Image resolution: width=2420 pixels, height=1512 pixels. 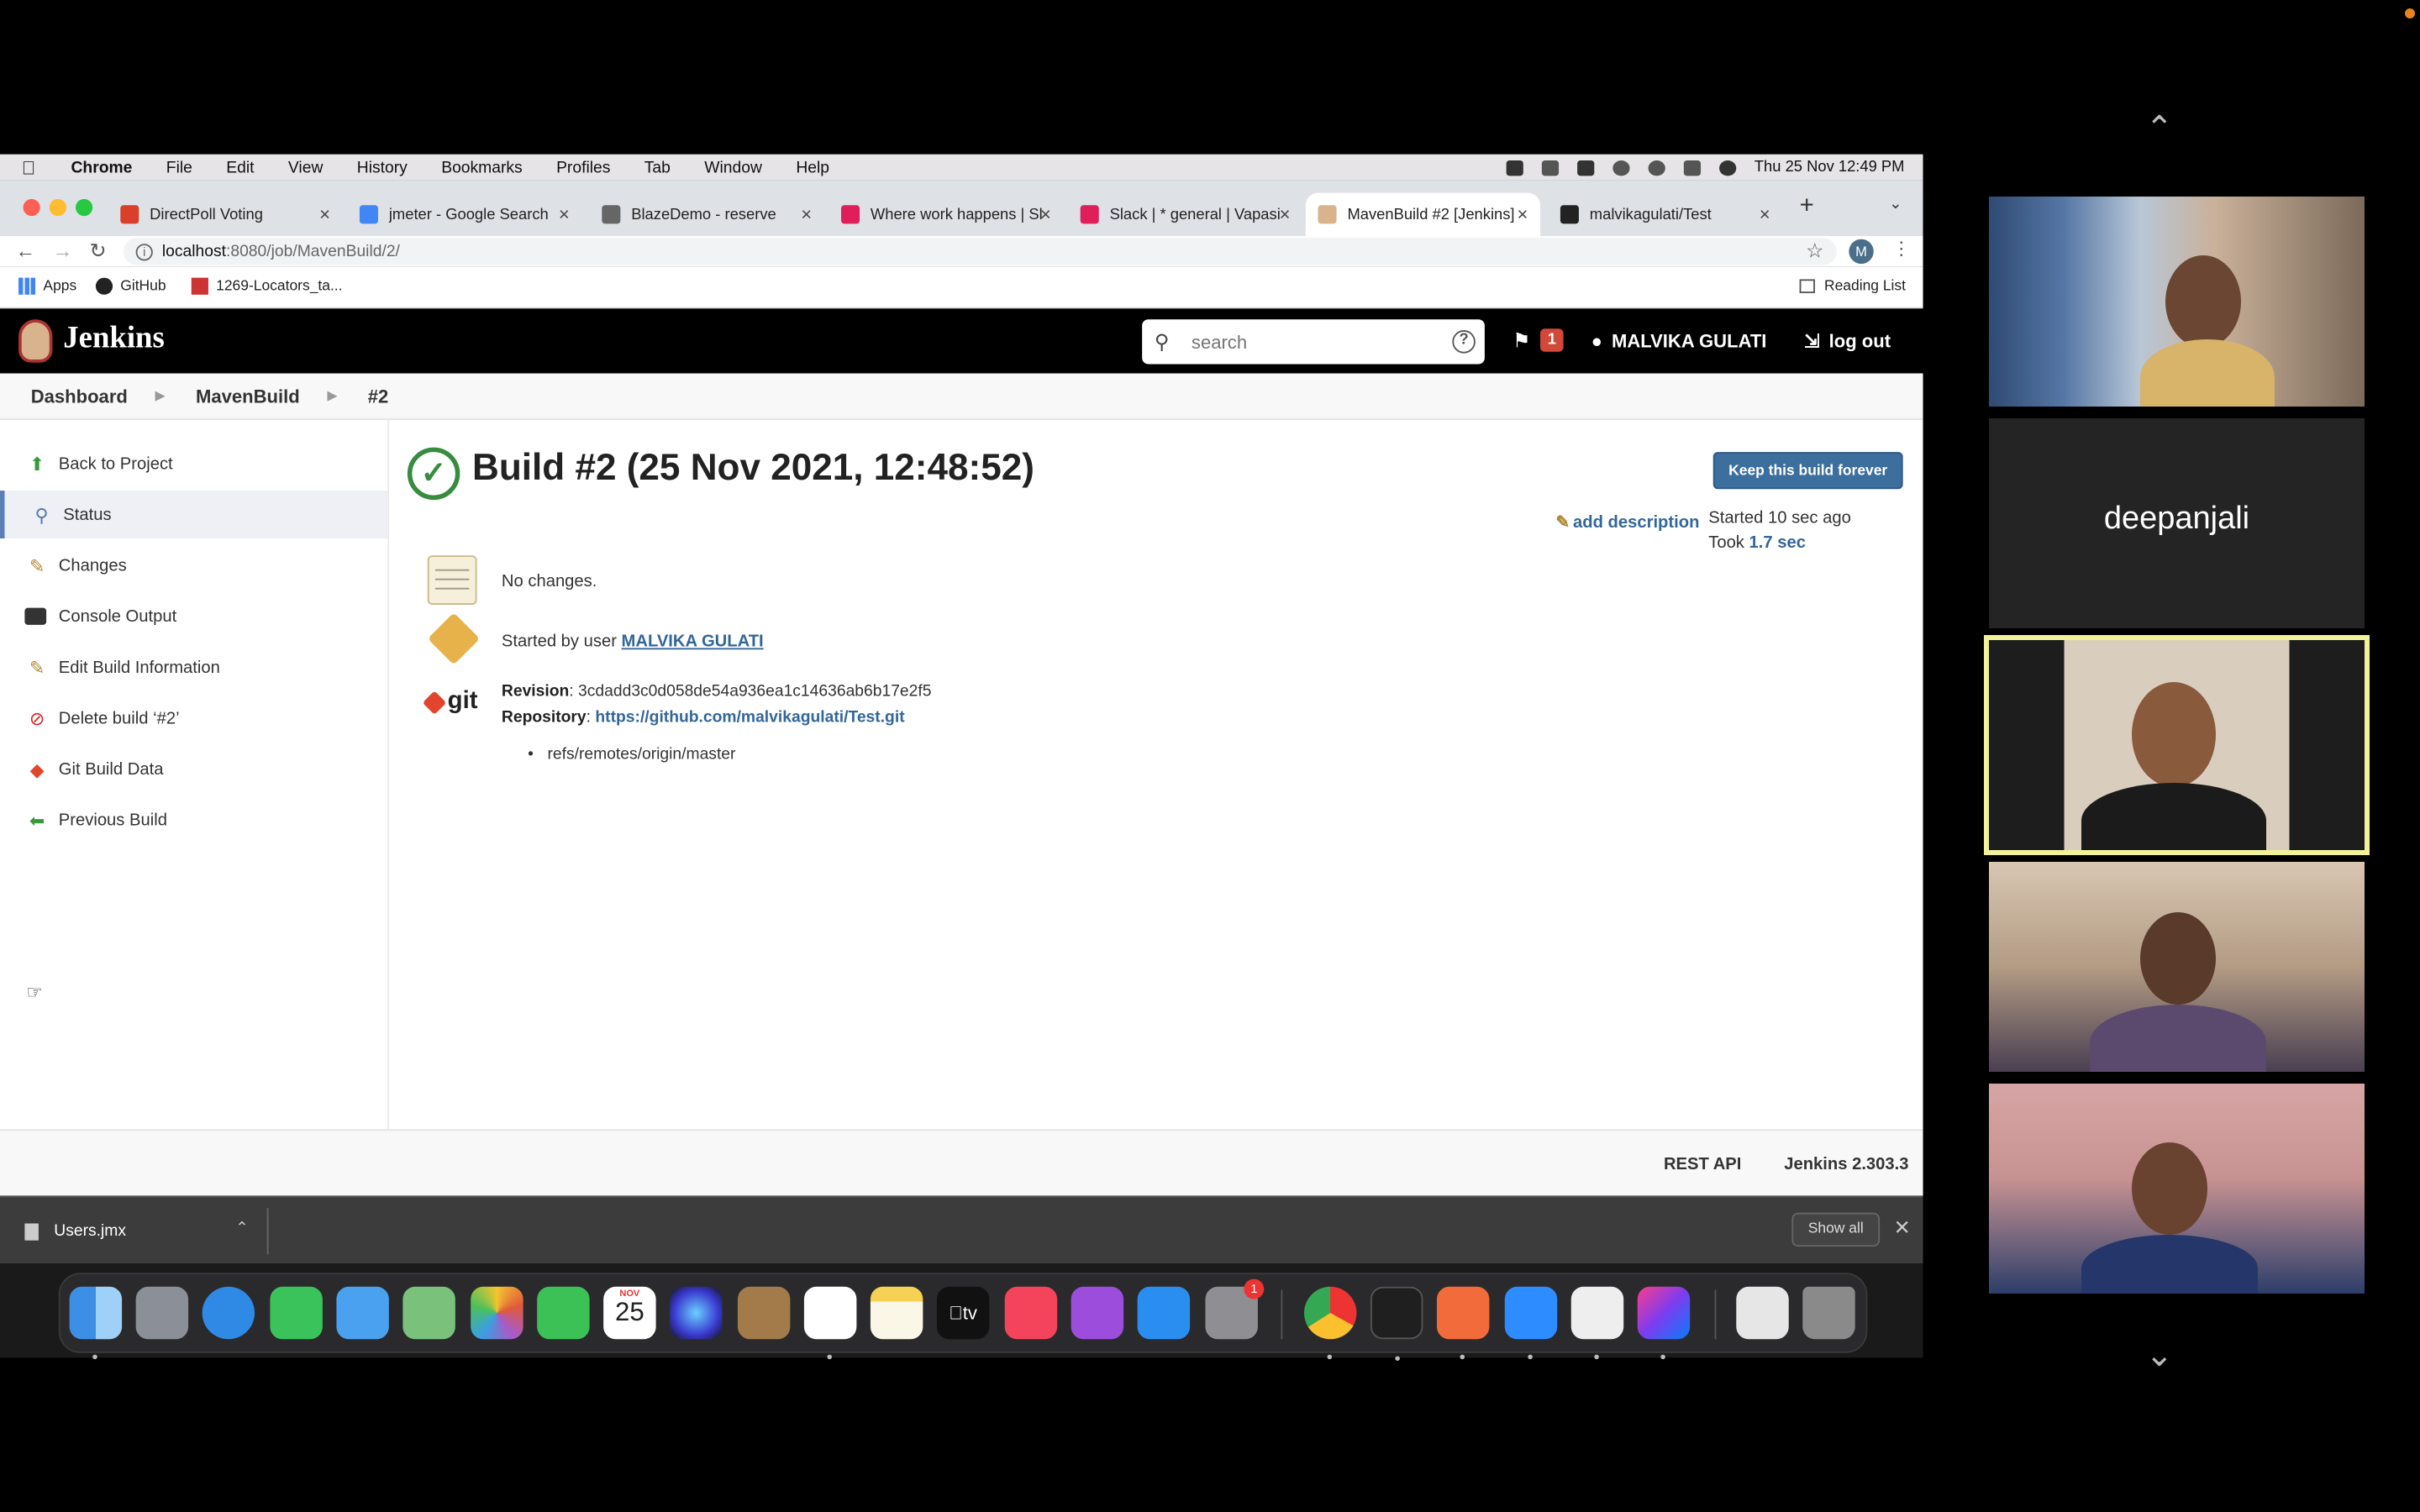 I want to click on podcasts-icon, so click(x=1097, y=1313).